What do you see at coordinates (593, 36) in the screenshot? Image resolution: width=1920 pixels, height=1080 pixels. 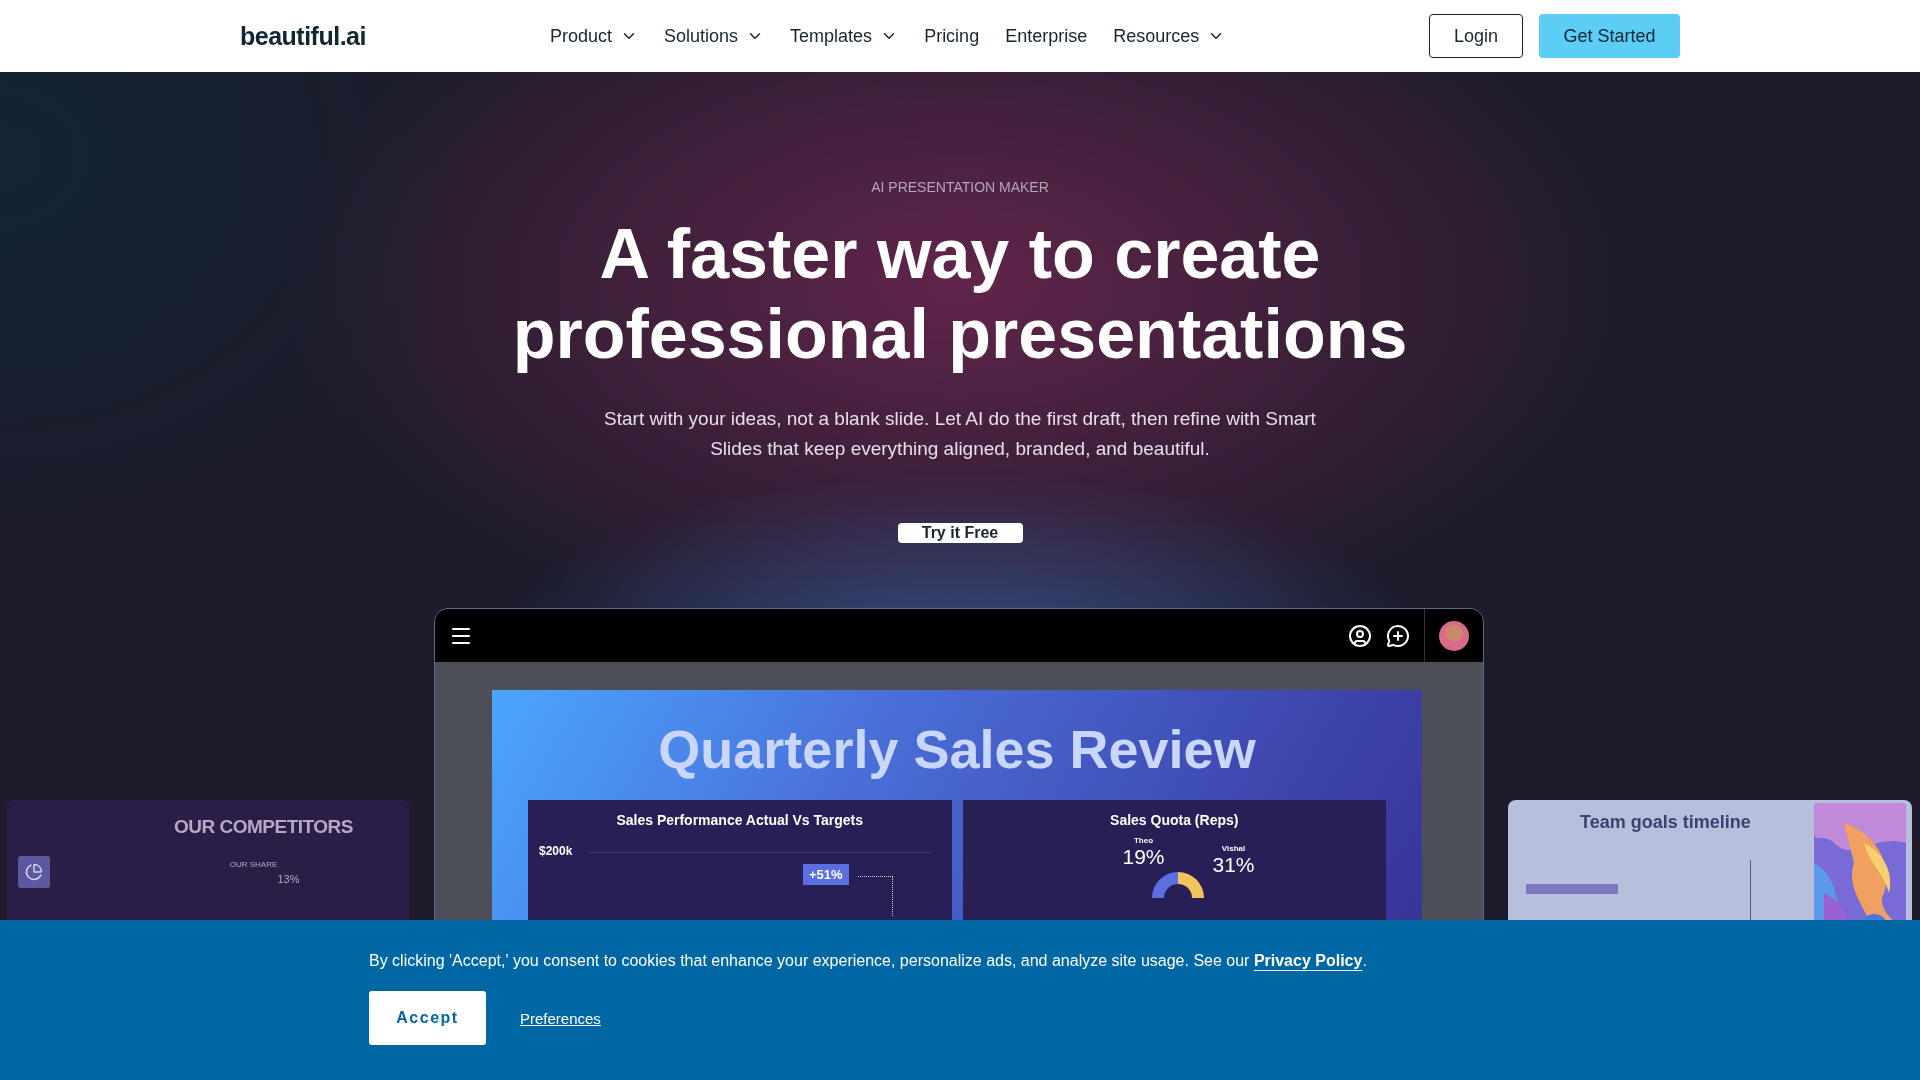 I see `nav-link: Product` at bounding box center [593, 36].